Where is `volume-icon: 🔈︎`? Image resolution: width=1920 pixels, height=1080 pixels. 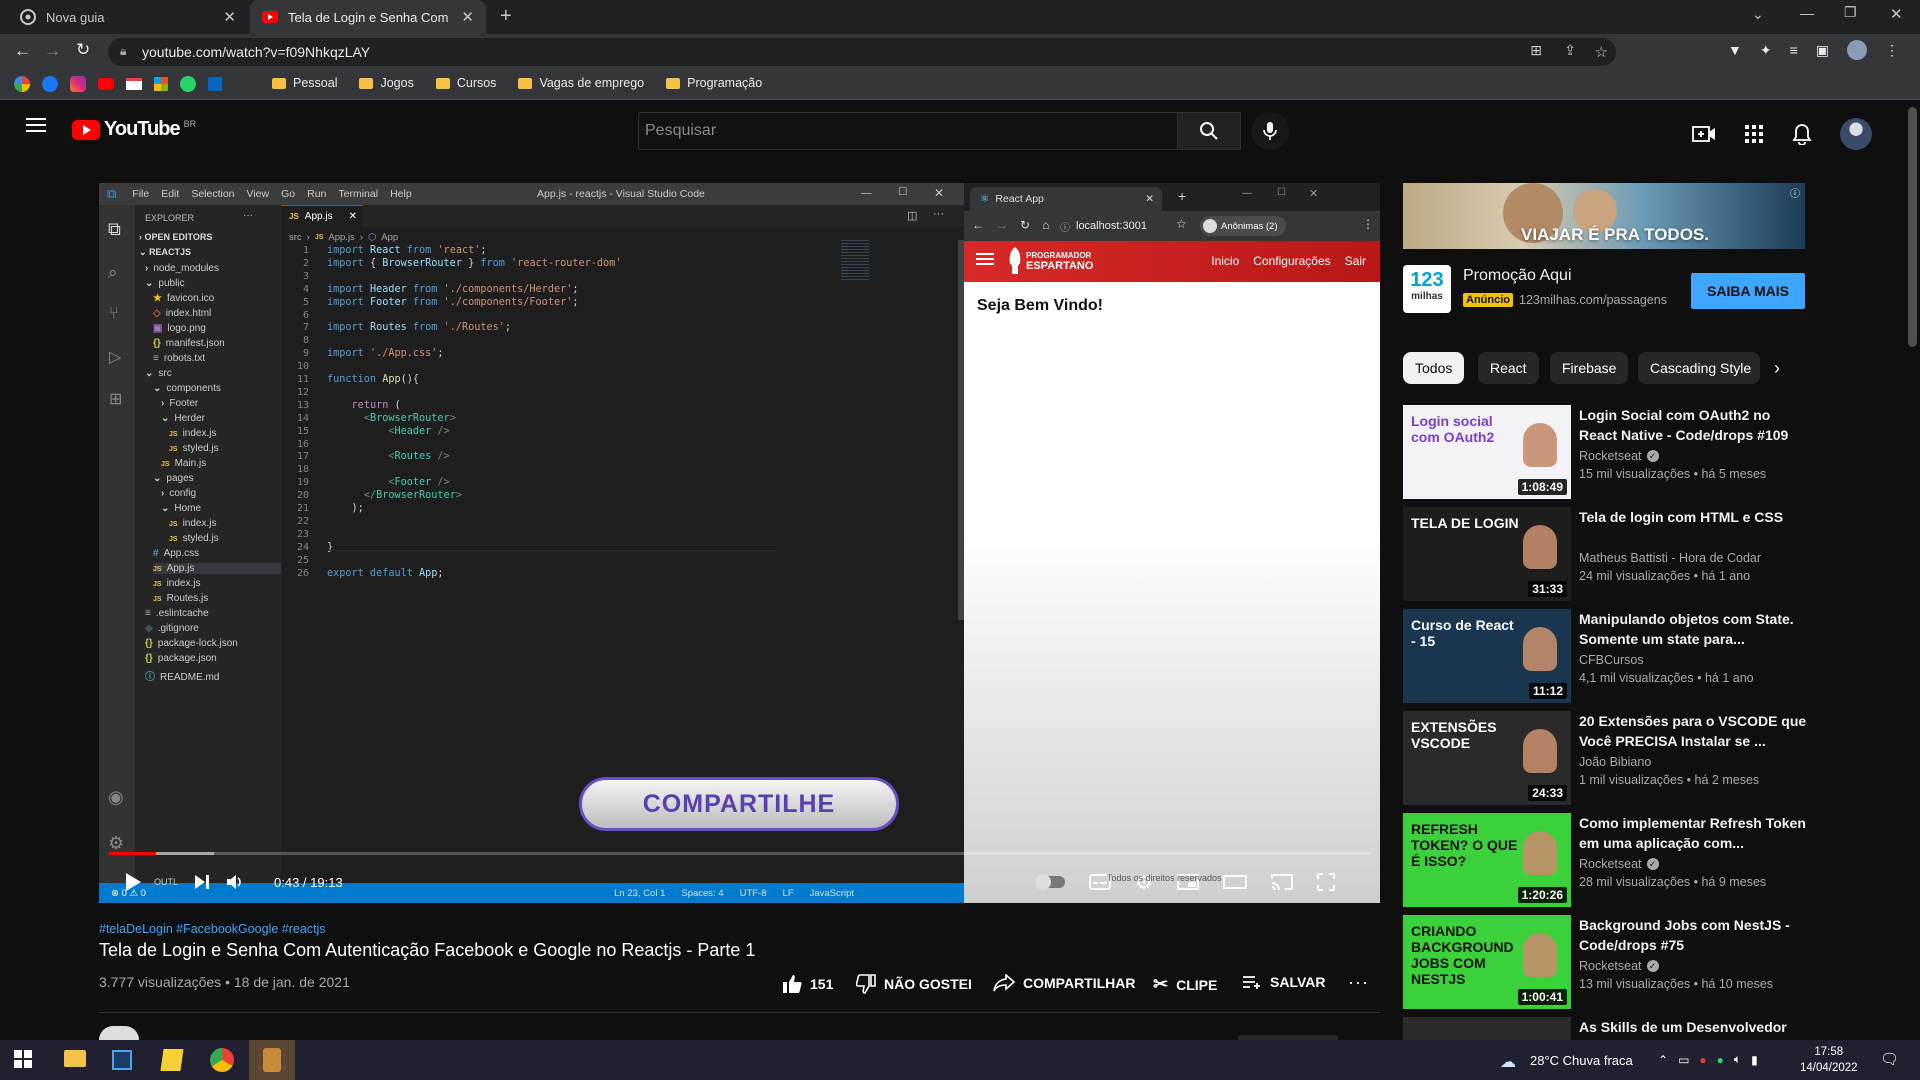 volume-icon: 🔈︎ is located at coordinates (1737, 1059).